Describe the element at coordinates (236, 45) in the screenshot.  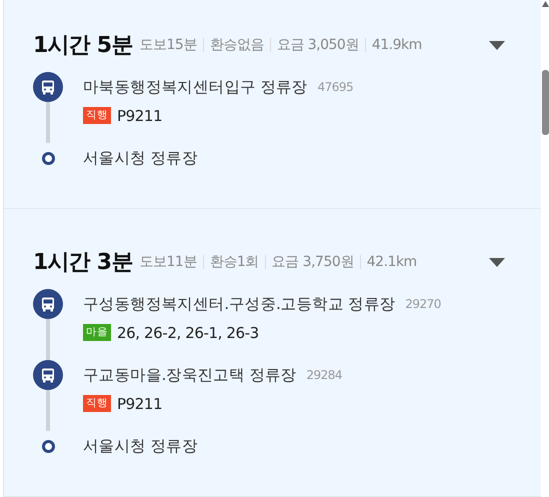
I see `route-info: 환승없음` at that location.